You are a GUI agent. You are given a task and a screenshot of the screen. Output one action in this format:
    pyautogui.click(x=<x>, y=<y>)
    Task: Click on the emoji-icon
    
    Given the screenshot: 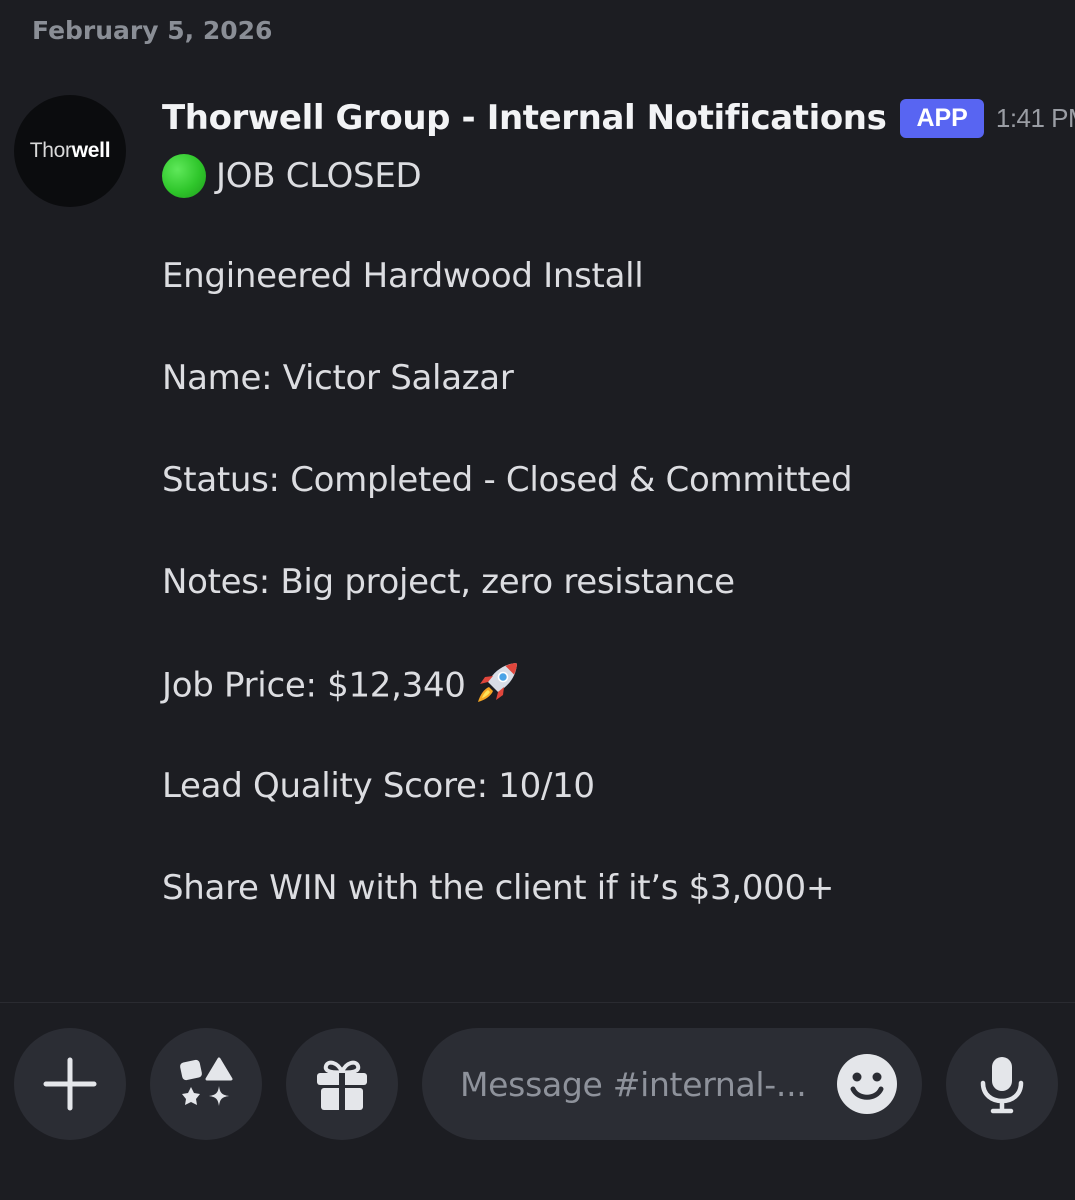 What is the action you would take?
    pyautogui.click(x=867, y=1084)
    